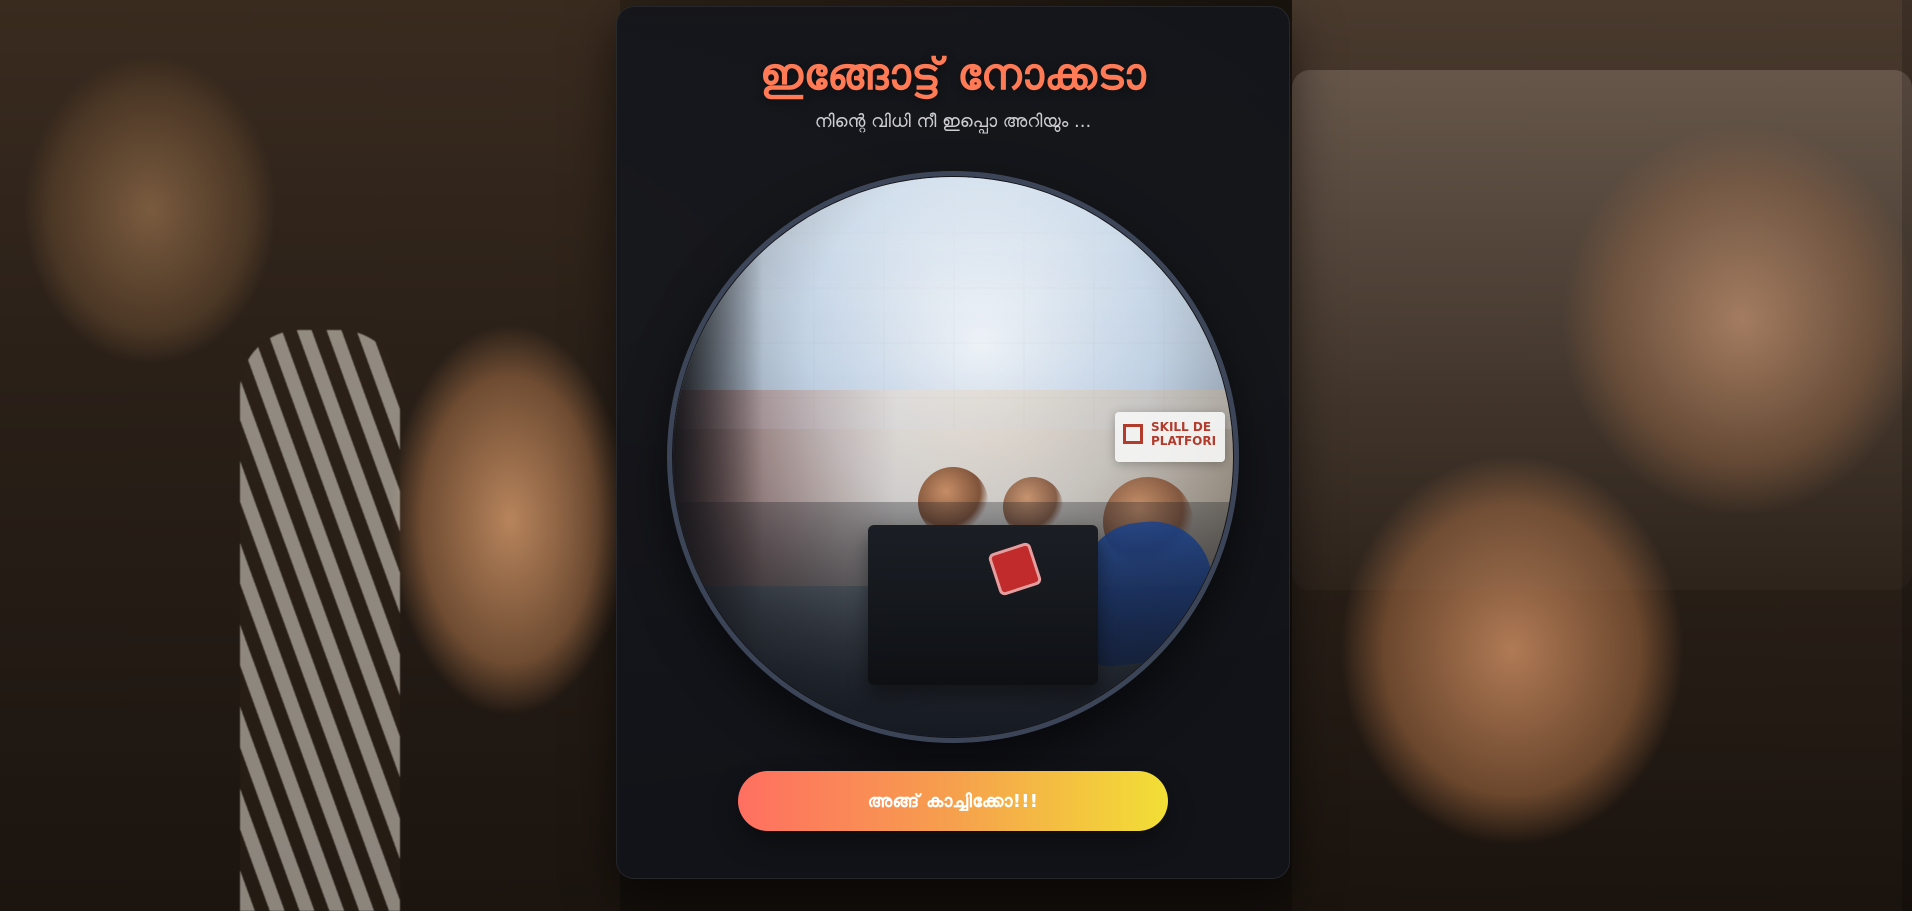  Describe the element at coordinates (1133, 434) in the screenshot. I see `banner-logo-icon` at that location.